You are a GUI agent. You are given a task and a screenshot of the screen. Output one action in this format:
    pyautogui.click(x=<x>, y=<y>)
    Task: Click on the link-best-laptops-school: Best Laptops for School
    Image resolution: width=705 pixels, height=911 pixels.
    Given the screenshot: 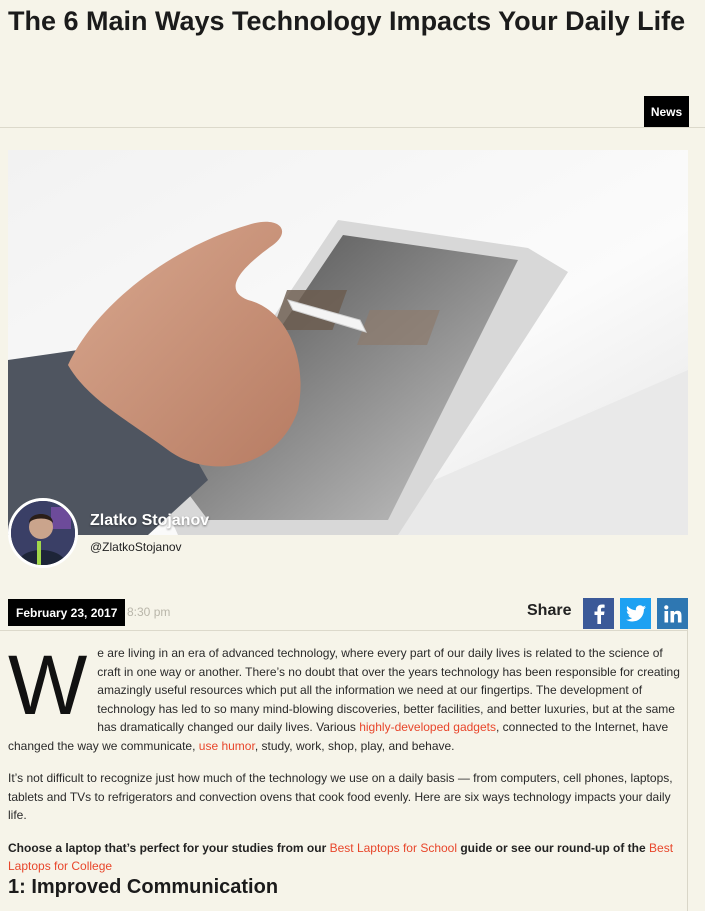 What is the action you would take?
    pyautogui.click(x=393, y=848)
    